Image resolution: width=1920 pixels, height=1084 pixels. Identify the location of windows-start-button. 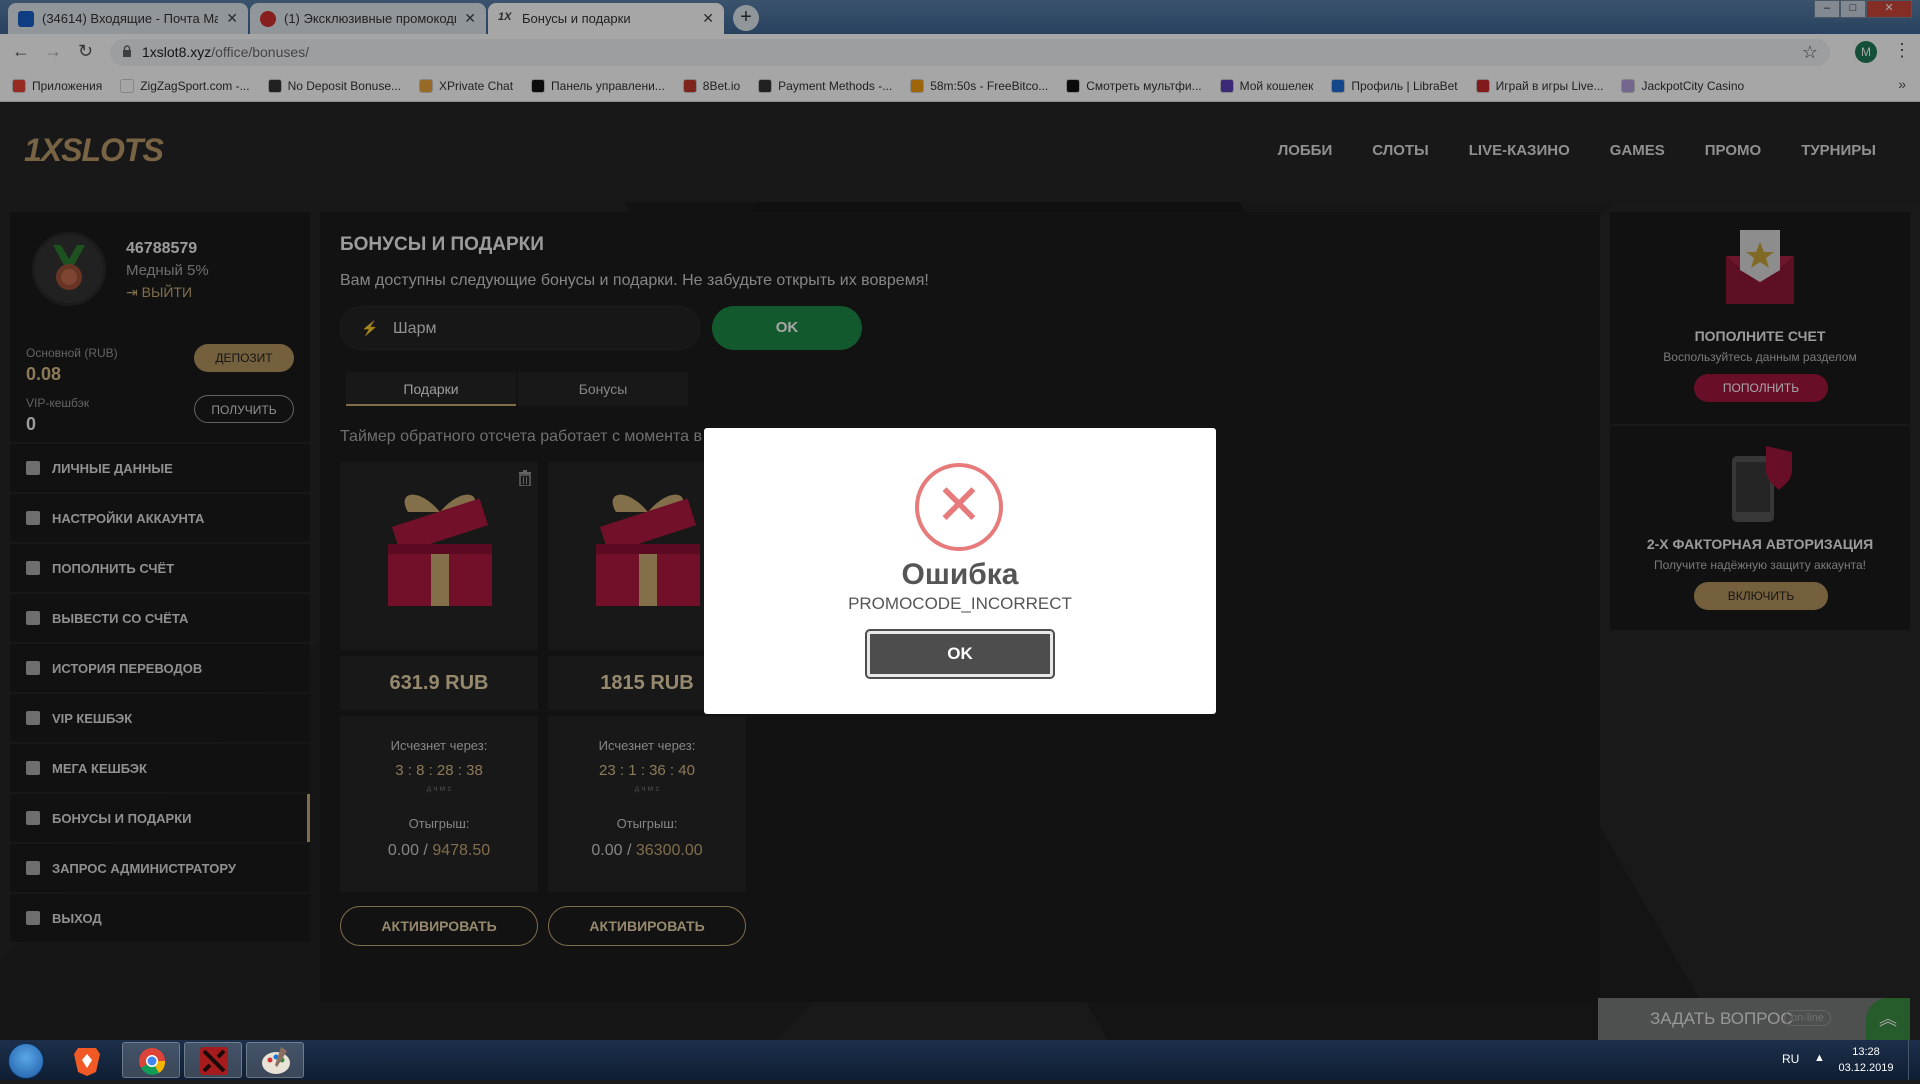
(26, 1061).